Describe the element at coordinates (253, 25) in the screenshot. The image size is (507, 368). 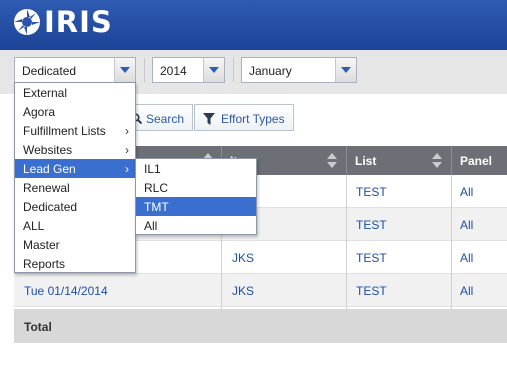
I see `app-header: IRIS` at that location.